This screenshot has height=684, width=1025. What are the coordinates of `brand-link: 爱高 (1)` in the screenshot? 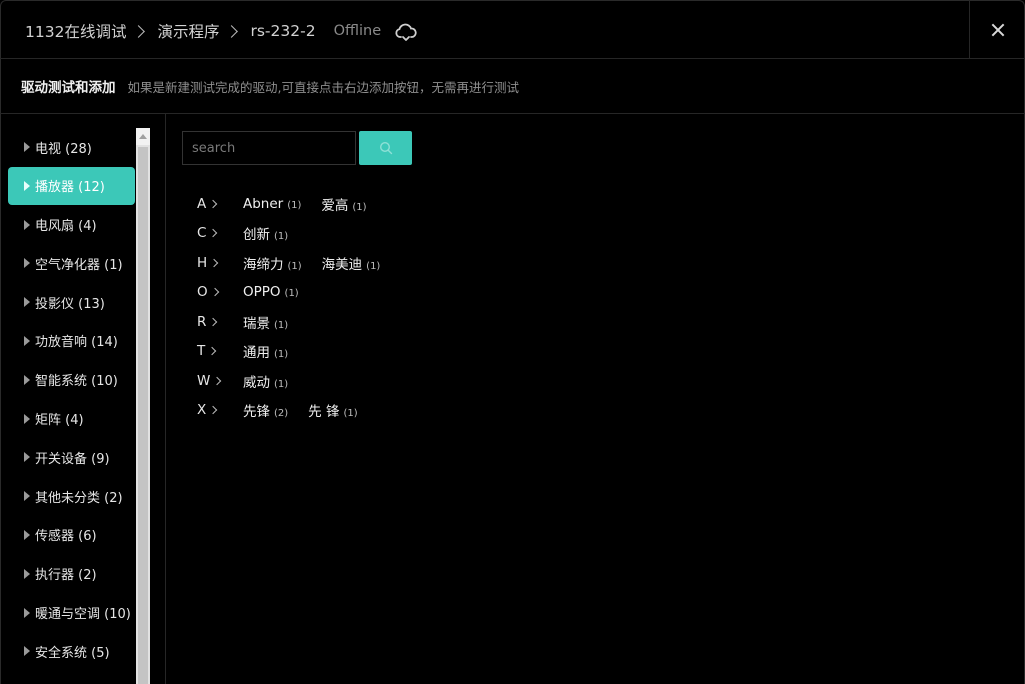 It's located at (343, 204).